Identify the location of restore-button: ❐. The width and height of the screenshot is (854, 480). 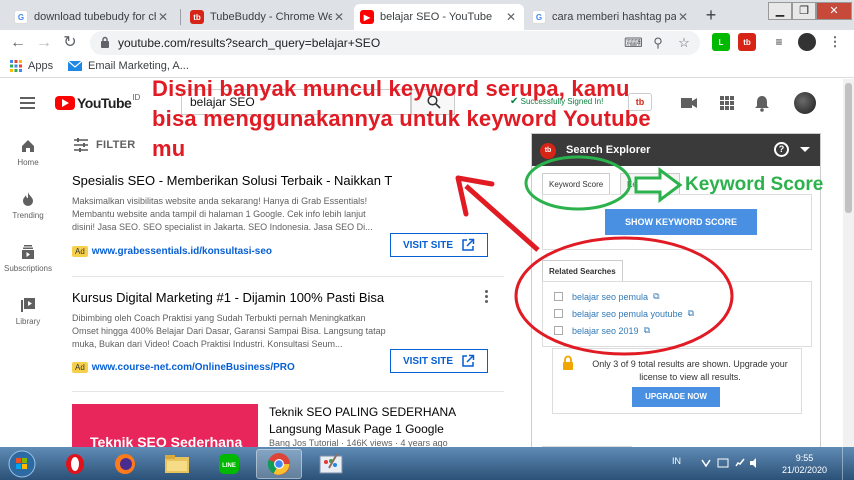
(804, 11).